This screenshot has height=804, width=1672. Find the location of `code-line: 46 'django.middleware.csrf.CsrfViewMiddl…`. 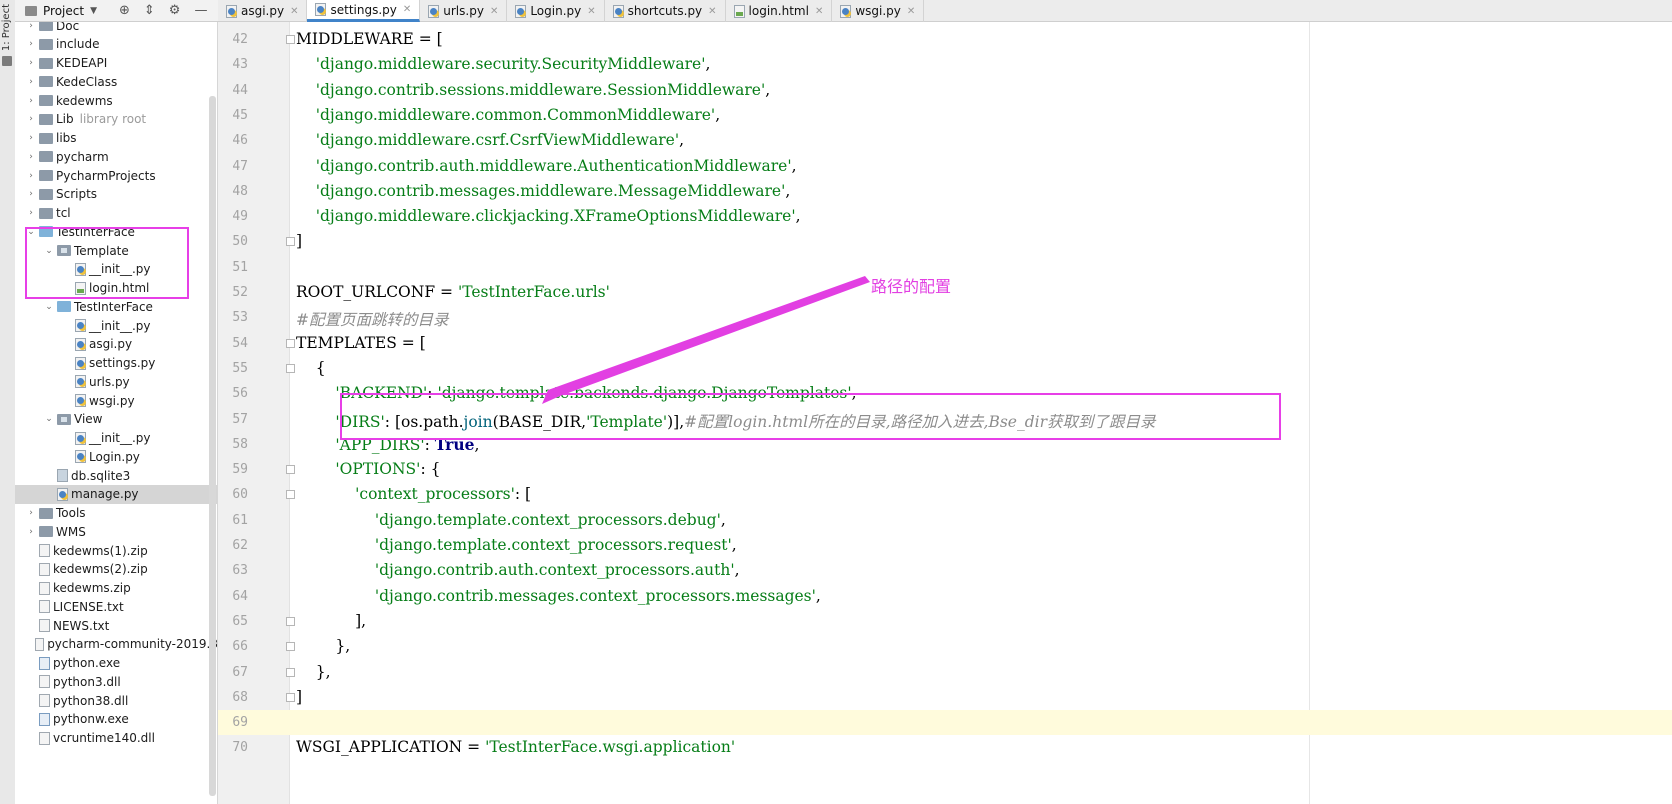

code-line: 46 'django.middleware.csrf.CsrfViewMiddl… is located at coordinates (945, 140).